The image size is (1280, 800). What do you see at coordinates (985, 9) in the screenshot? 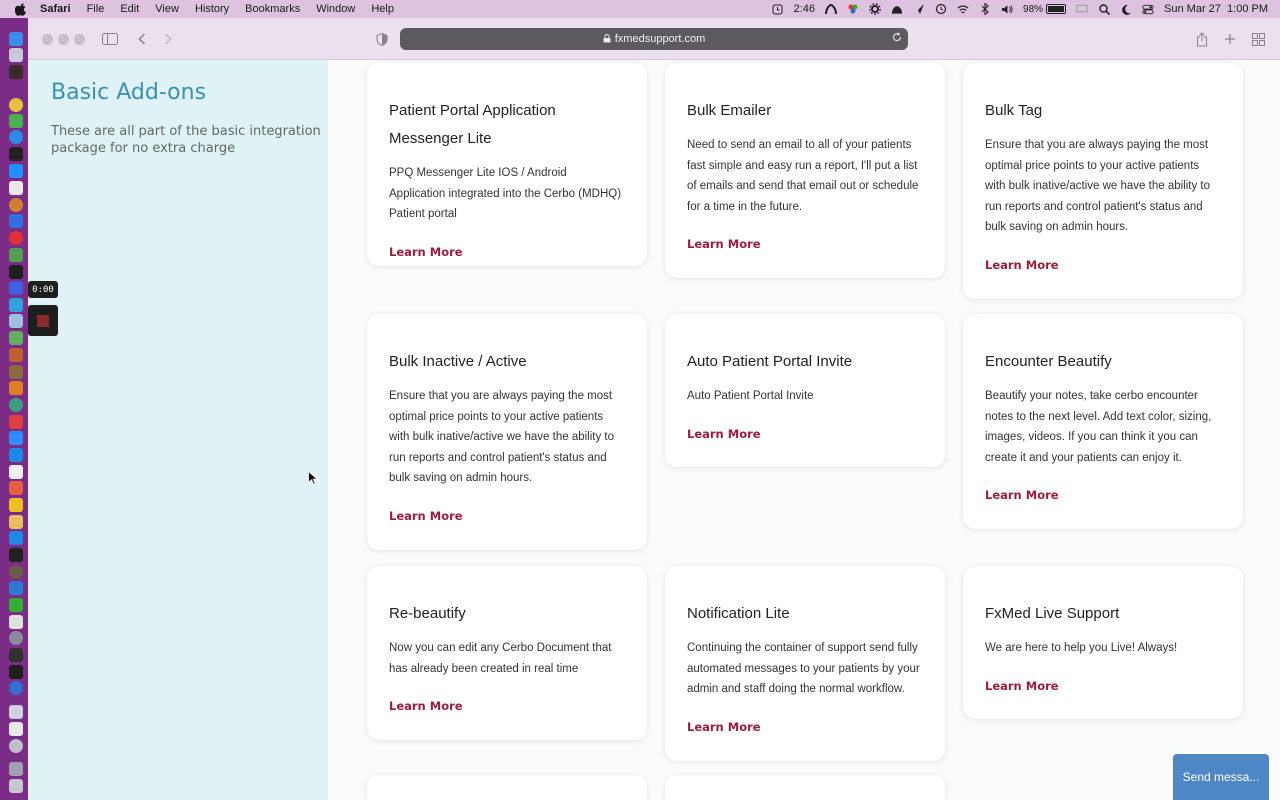
I see `bluetooth-icon` at bounding box center [985, 9].